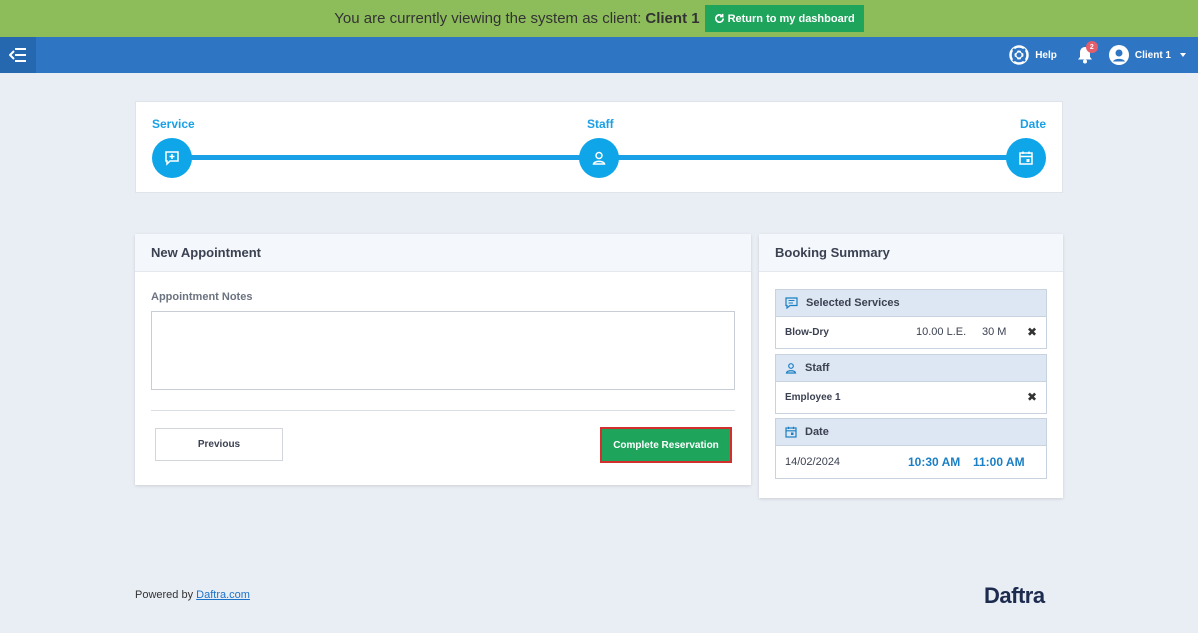 The height and width of the screenshot is (633, 1198). What do you see at coordinates (1046, 55) in the screenshot?
I see `help-label: Help` at bounding box center [1046, 55].